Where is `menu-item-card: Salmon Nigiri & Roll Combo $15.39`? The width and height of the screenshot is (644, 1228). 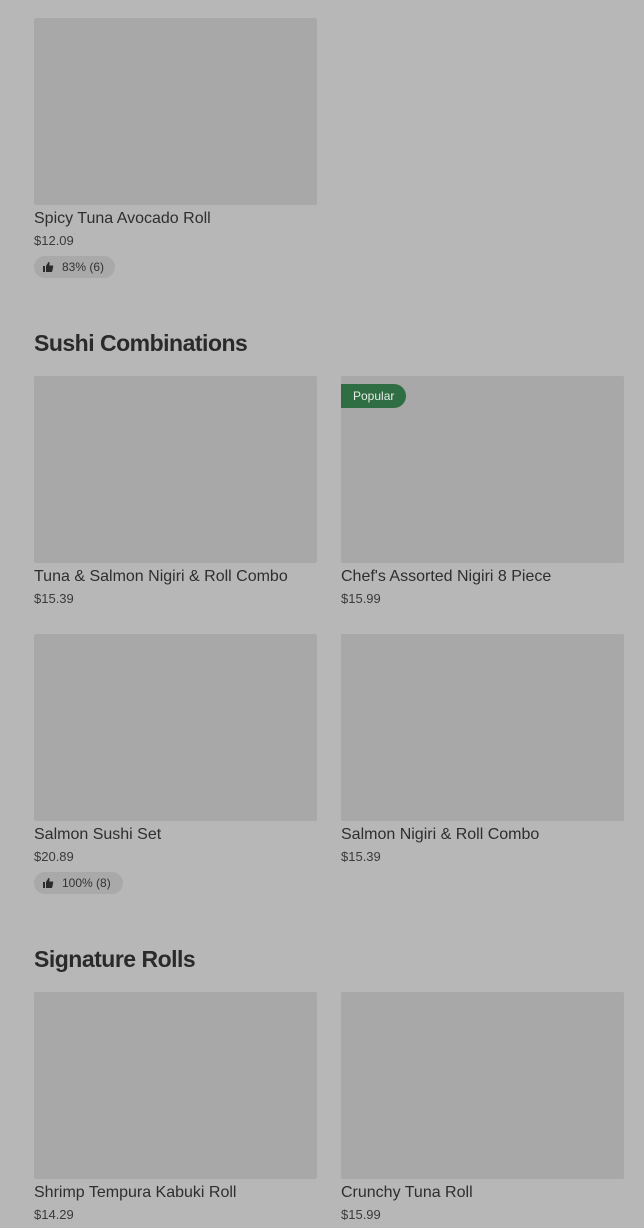 menu-item-card: Salmon Nigiri & Roll Combo $15.39 is located at coordinates (482, 748).